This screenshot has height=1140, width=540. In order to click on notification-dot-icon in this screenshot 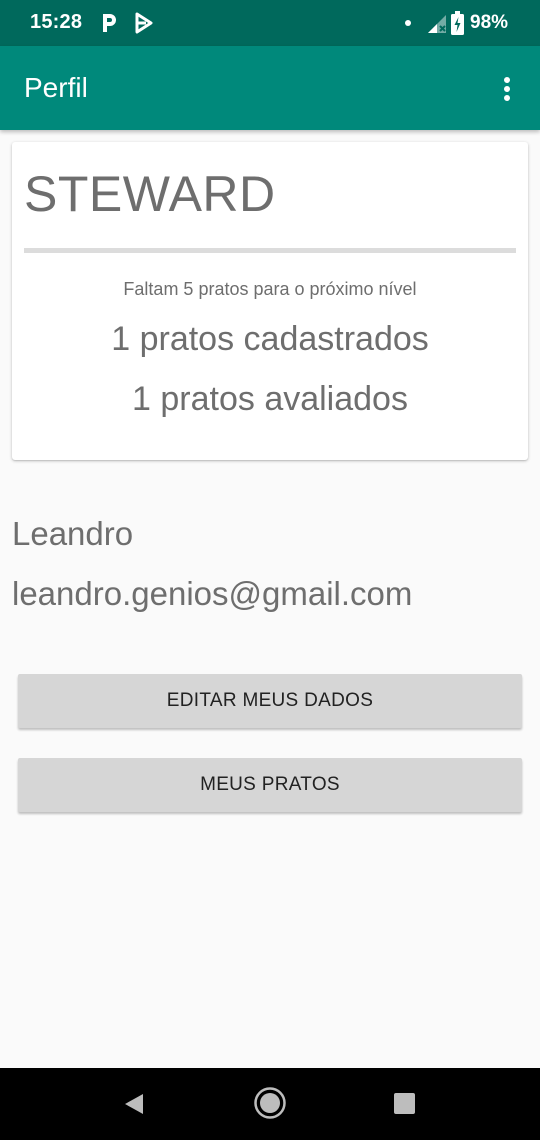, I will do `click(408, 23)`.